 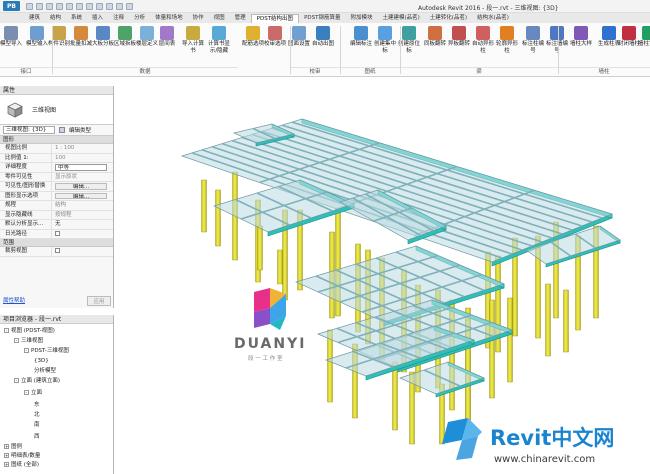 What do you see at coordinates (361, 45) in the screenshot?
I see `ribbon-button-14: 编辑标注` at bounding box center [361, 45].